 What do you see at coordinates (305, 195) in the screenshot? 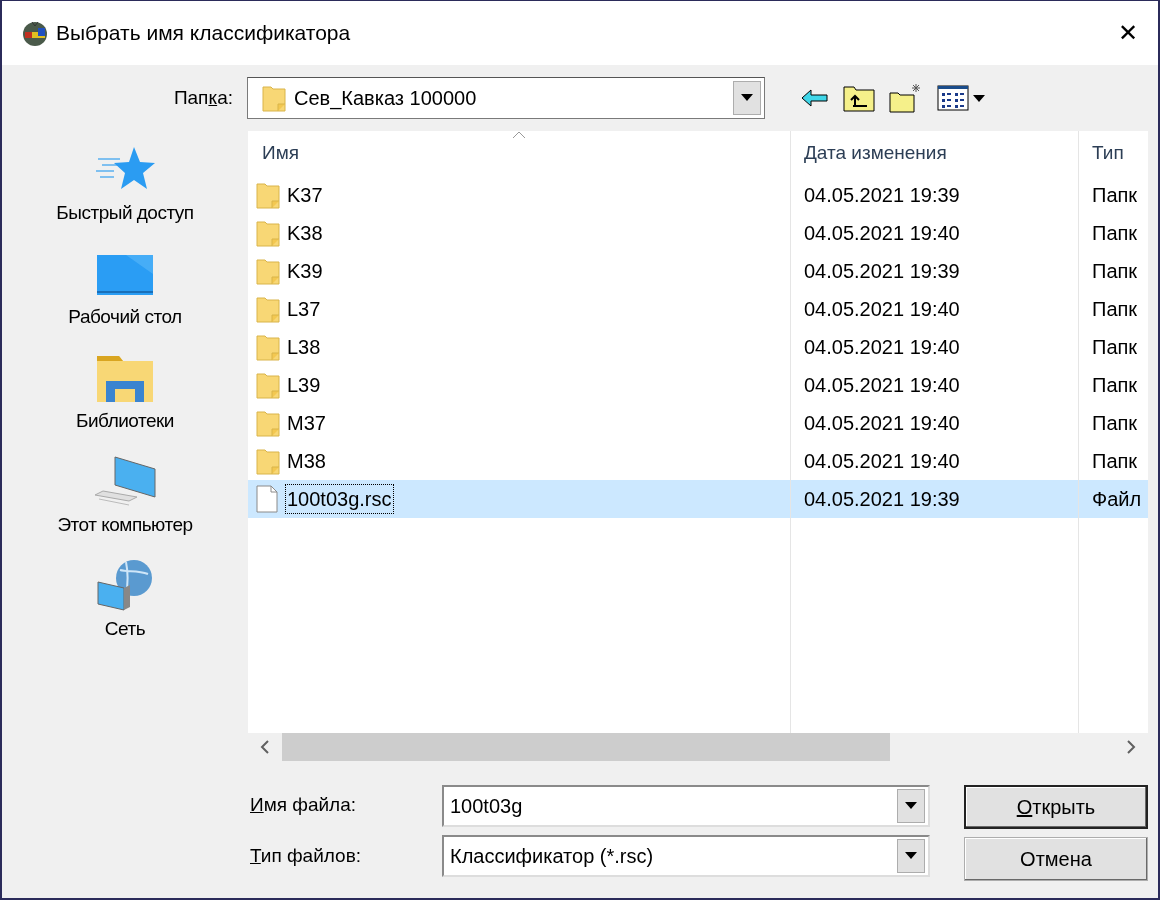
I see `file-name: K37` at bounding box center [305, 195].